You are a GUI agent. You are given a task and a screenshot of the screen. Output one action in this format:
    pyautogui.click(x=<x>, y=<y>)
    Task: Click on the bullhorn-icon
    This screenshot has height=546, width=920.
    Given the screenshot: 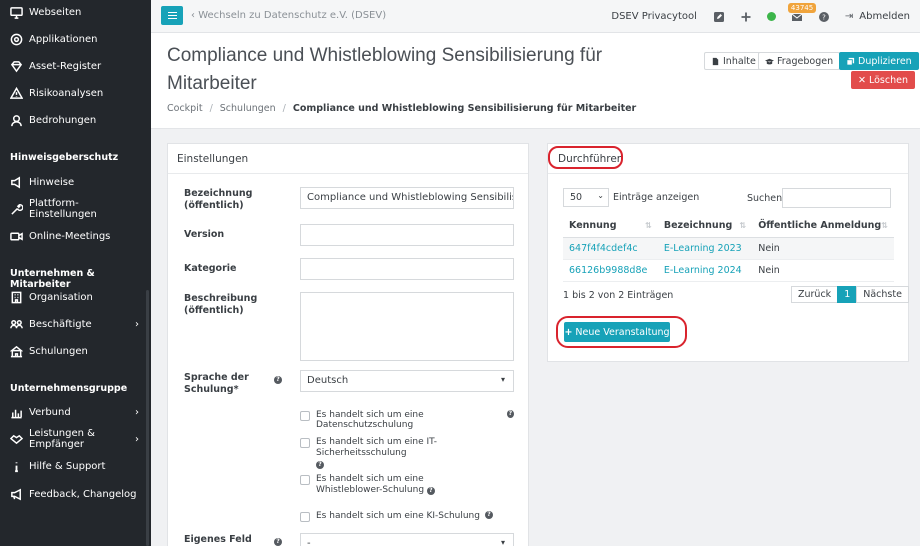 What is the action you would take?
    pyautogui.click(x=16, y=494)
    